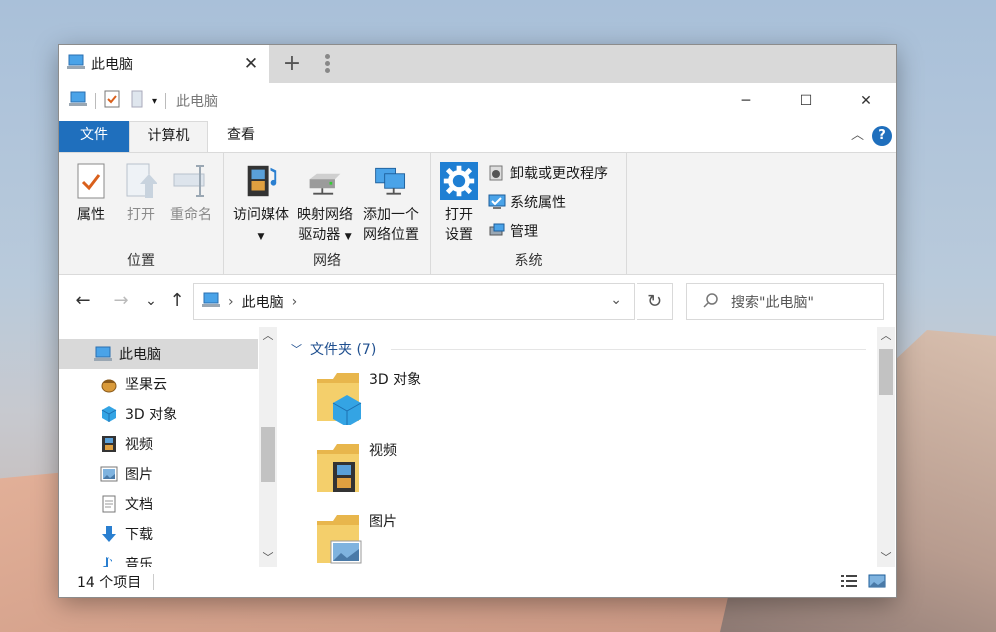 This screenshot has height=632, width=996. I want to click on tab-this-pc: 此电脑 ✕, so click(164, 64).